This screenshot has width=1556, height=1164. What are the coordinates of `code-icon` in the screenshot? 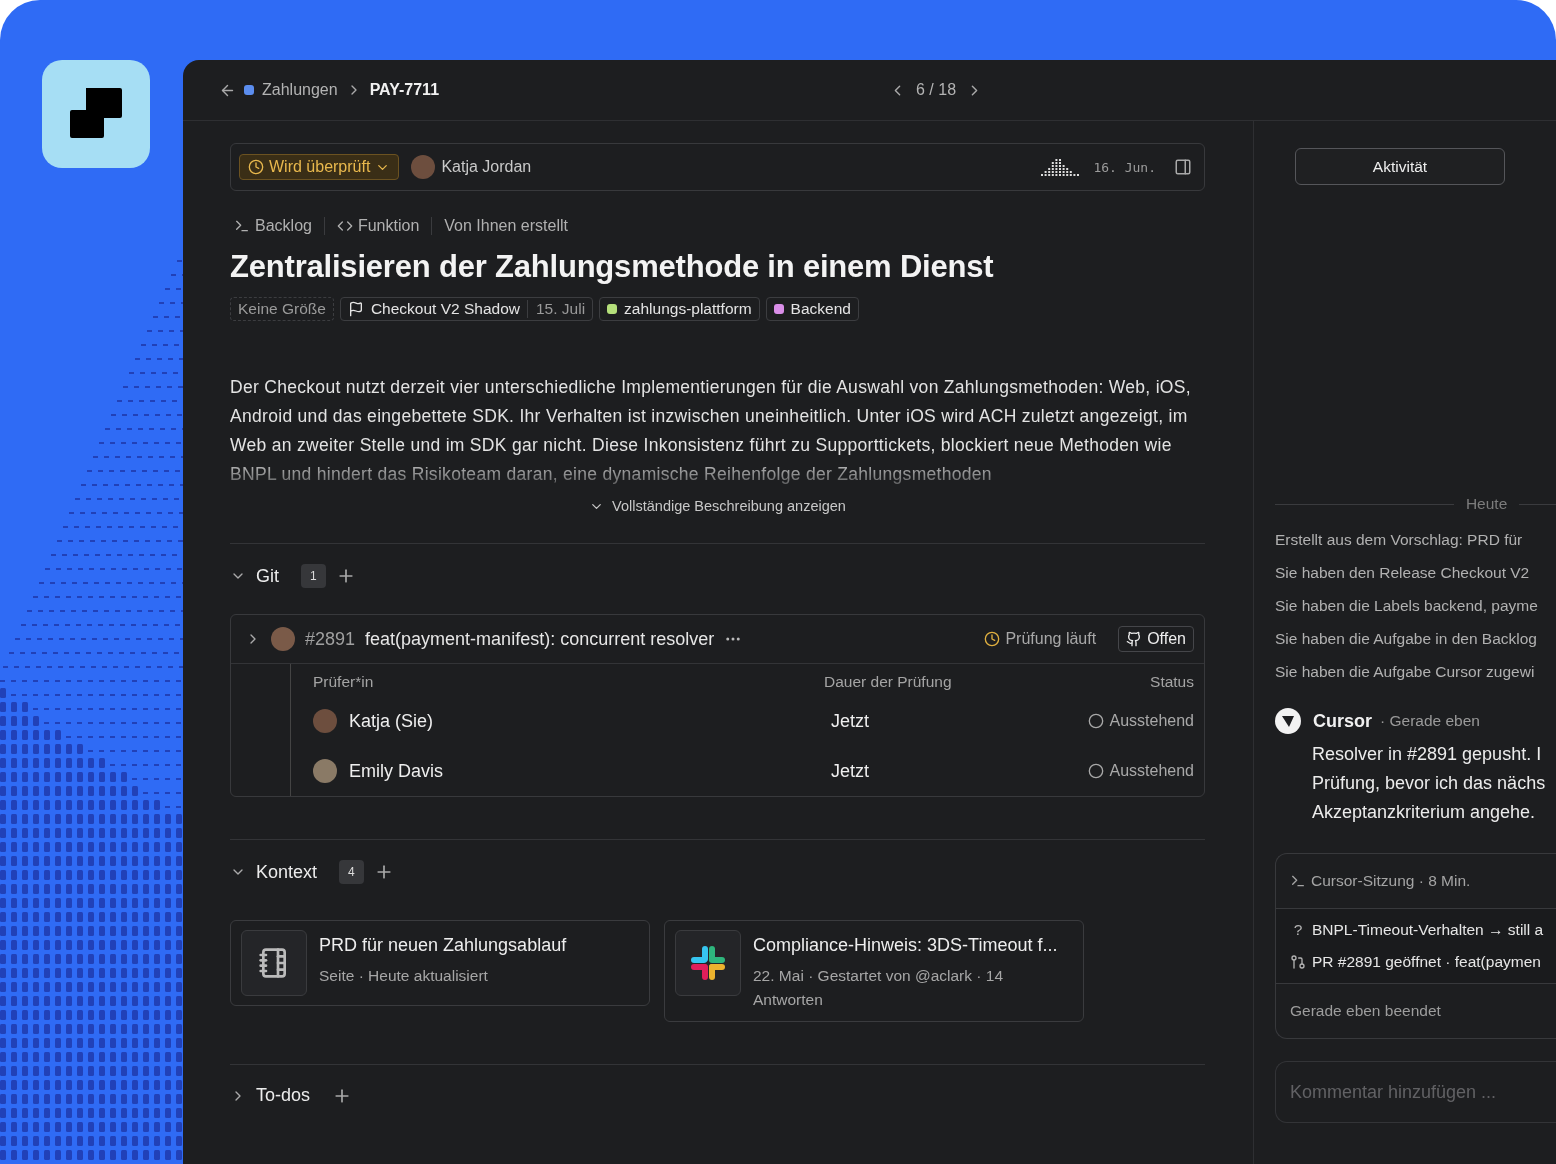 It's located at (344, 226).